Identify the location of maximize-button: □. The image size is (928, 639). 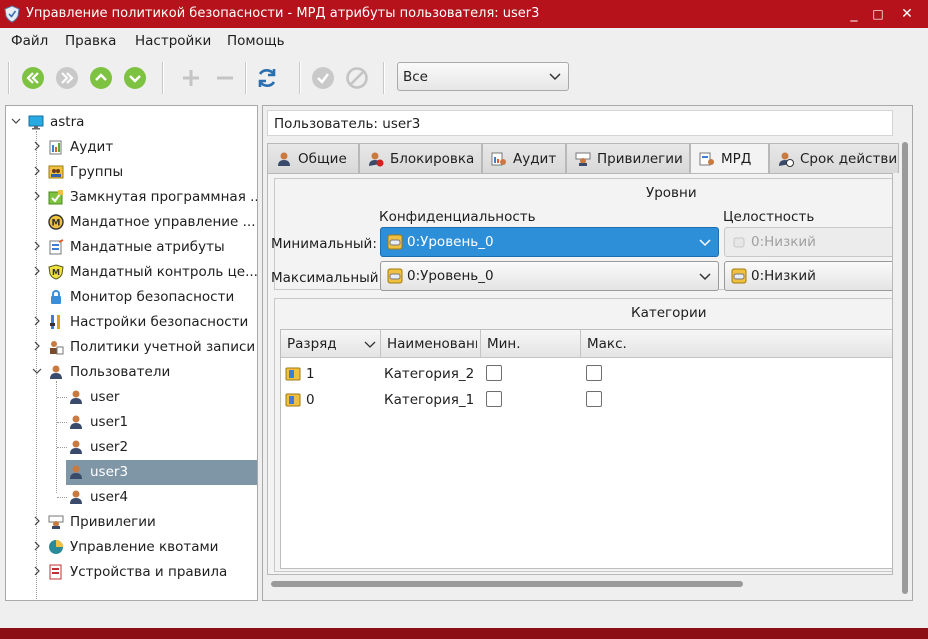
(878, 14).